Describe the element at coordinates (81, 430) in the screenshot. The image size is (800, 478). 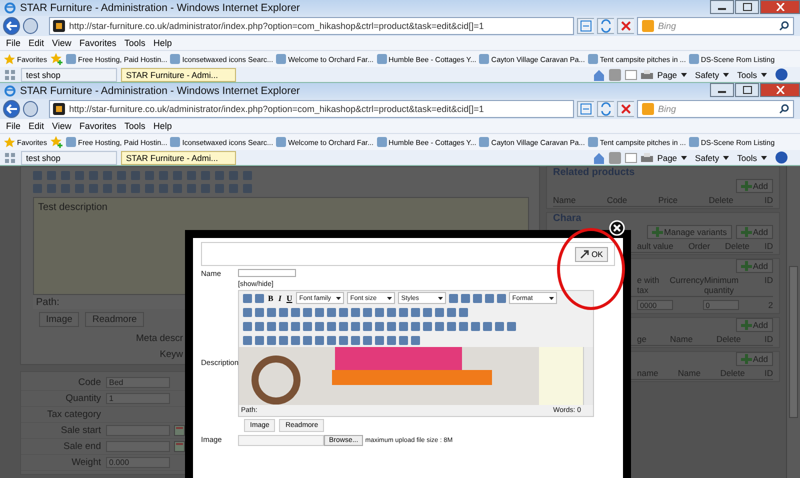
I see `field-label: Sale start` at that location.